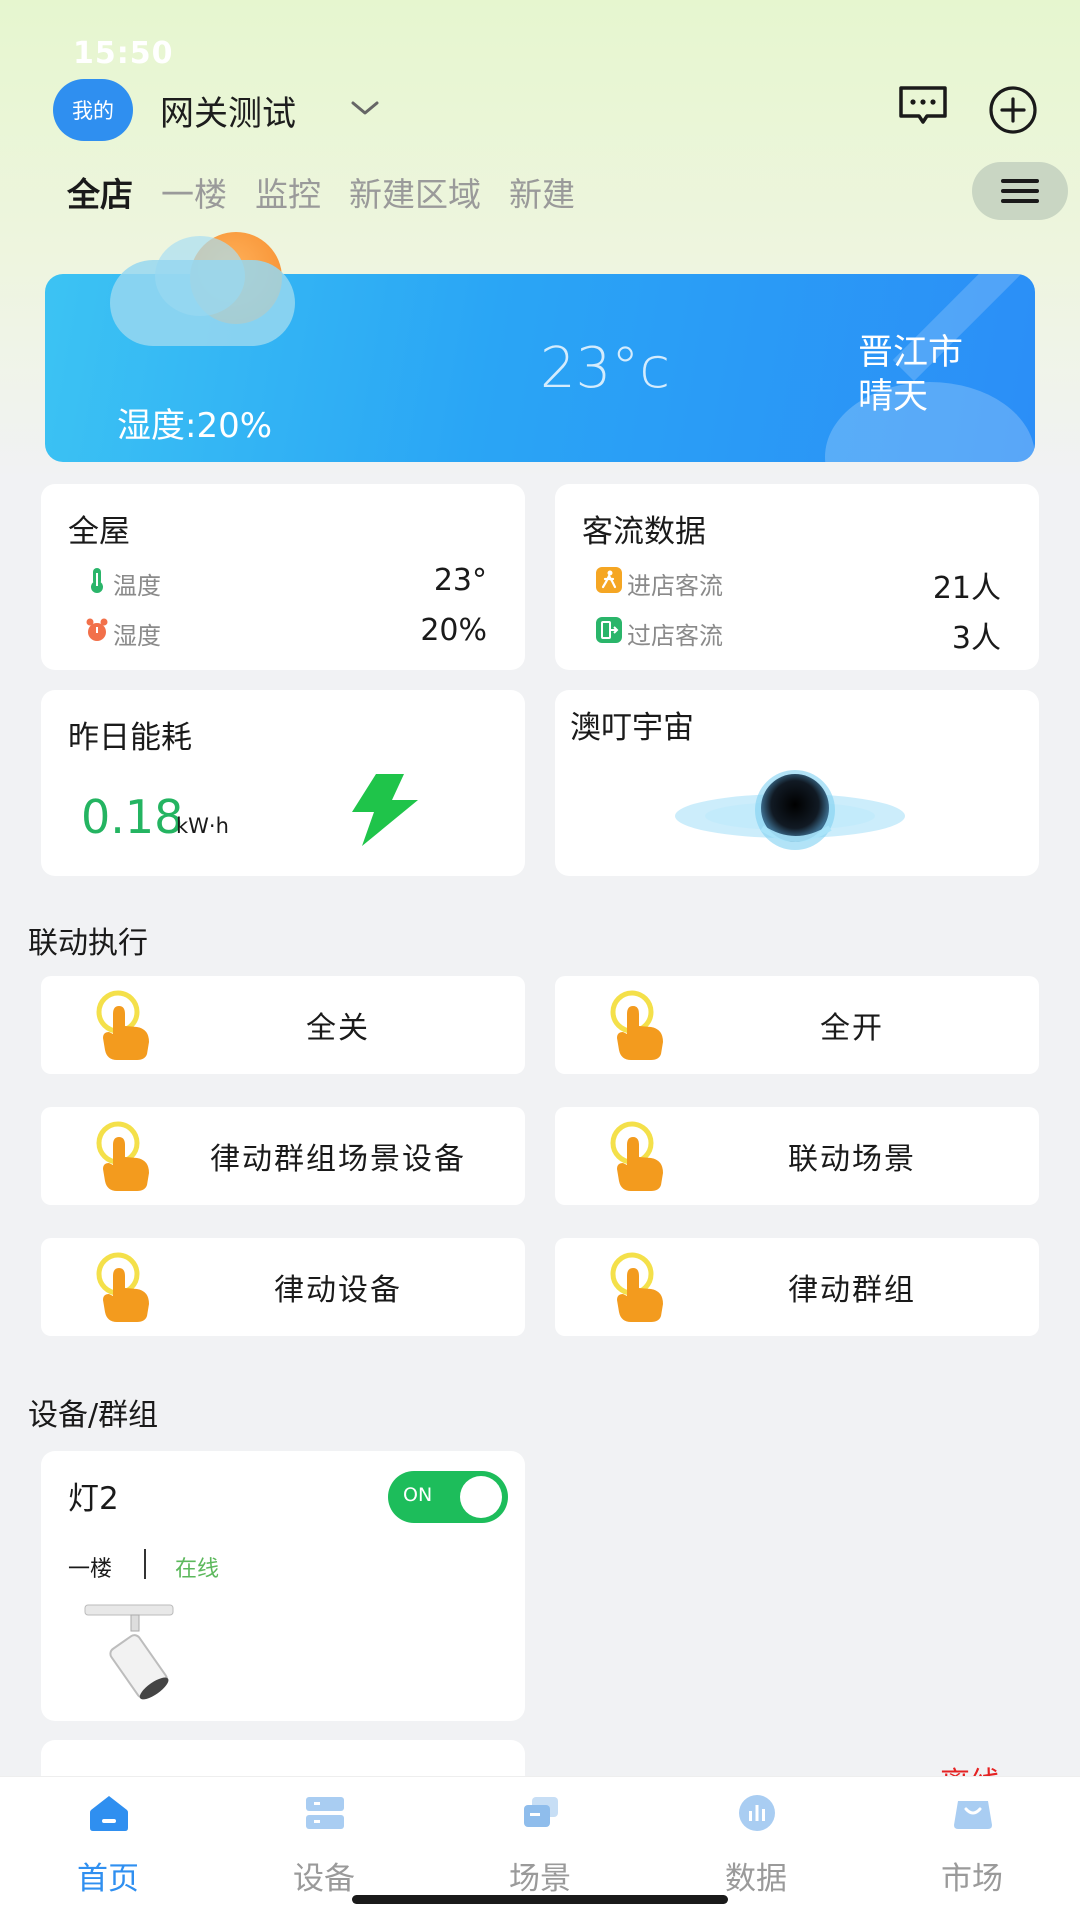  What do you see at coordinates (973, 1815) in the screenshot?
I see `market-icon` at bounding box center [973, 1815].